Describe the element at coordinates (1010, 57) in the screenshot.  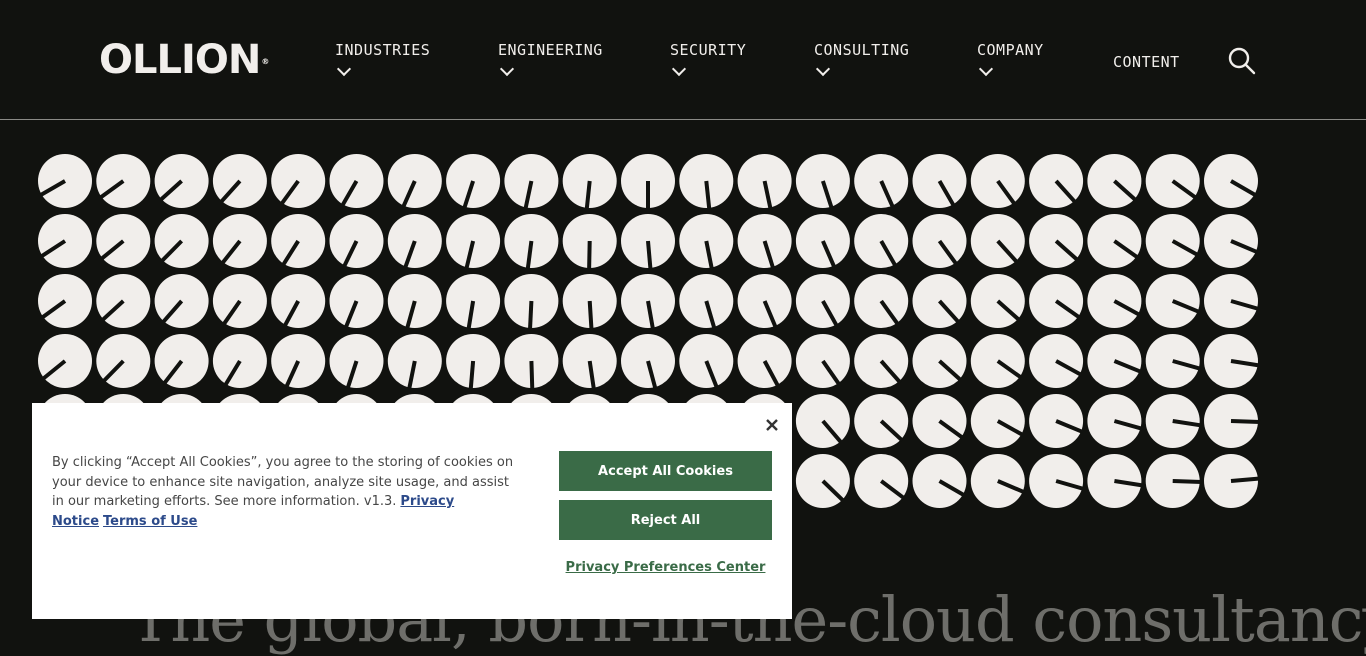
I see `nav-company: COMPANY` at that location.